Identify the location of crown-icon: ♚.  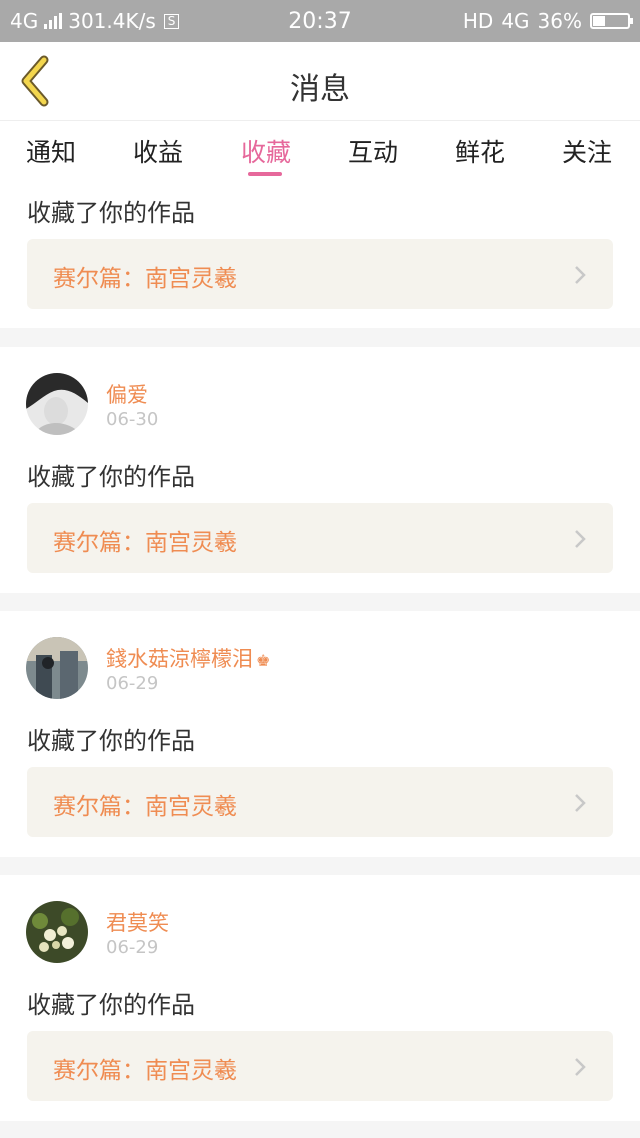
(263, 660).